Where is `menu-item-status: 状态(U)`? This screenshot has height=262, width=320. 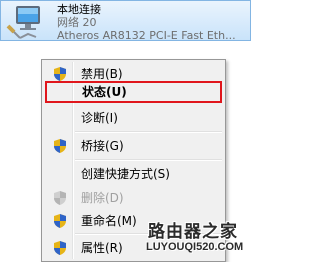
menu-item-status: 状态(U) is located at coordinates (133, 92).